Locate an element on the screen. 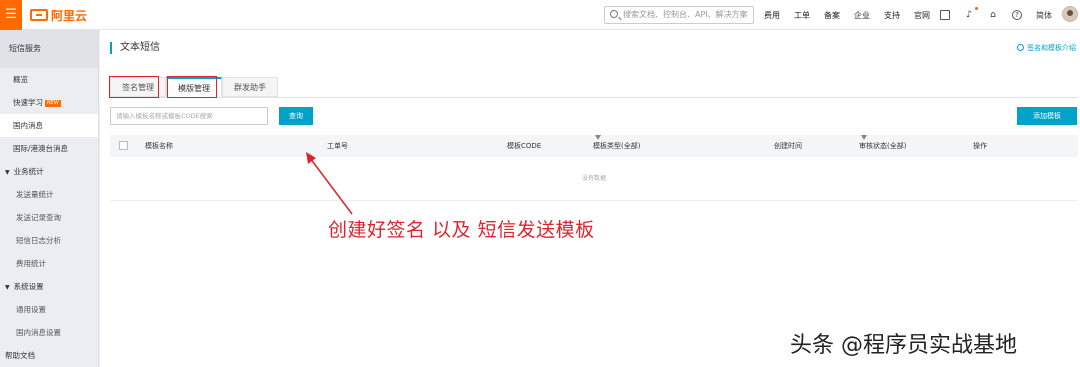 This screenshot has height=367, width=1080. template-search-input: 请输入模板名称或模板CODE搜索 is located at coordinates (189, 116).